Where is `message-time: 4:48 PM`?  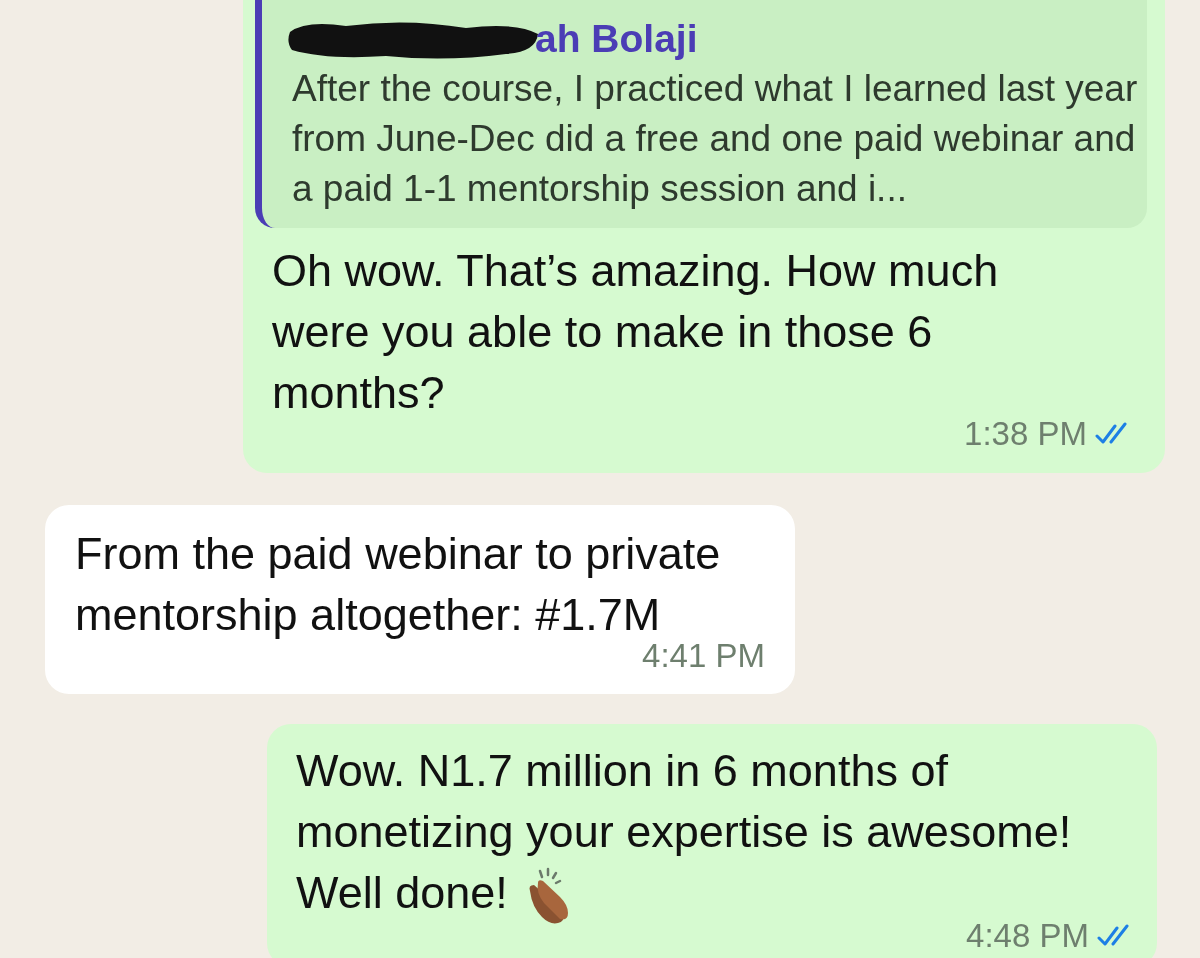 message-time: 4:48 PM is located at coordinates (1027, 936).